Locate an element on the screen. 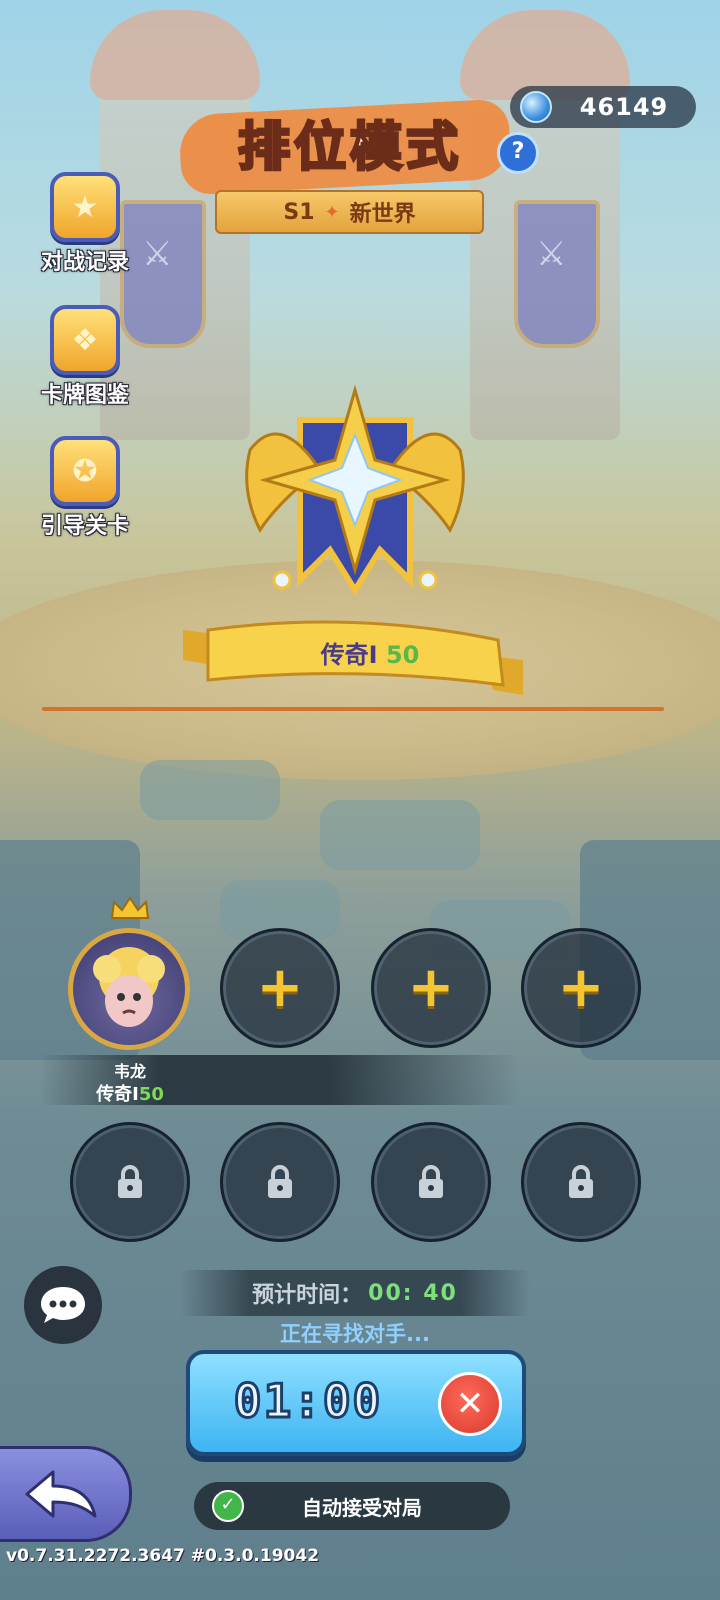 The image size is (720, 1600). sheep-avatar-icon is located at coordinates (129, 987).